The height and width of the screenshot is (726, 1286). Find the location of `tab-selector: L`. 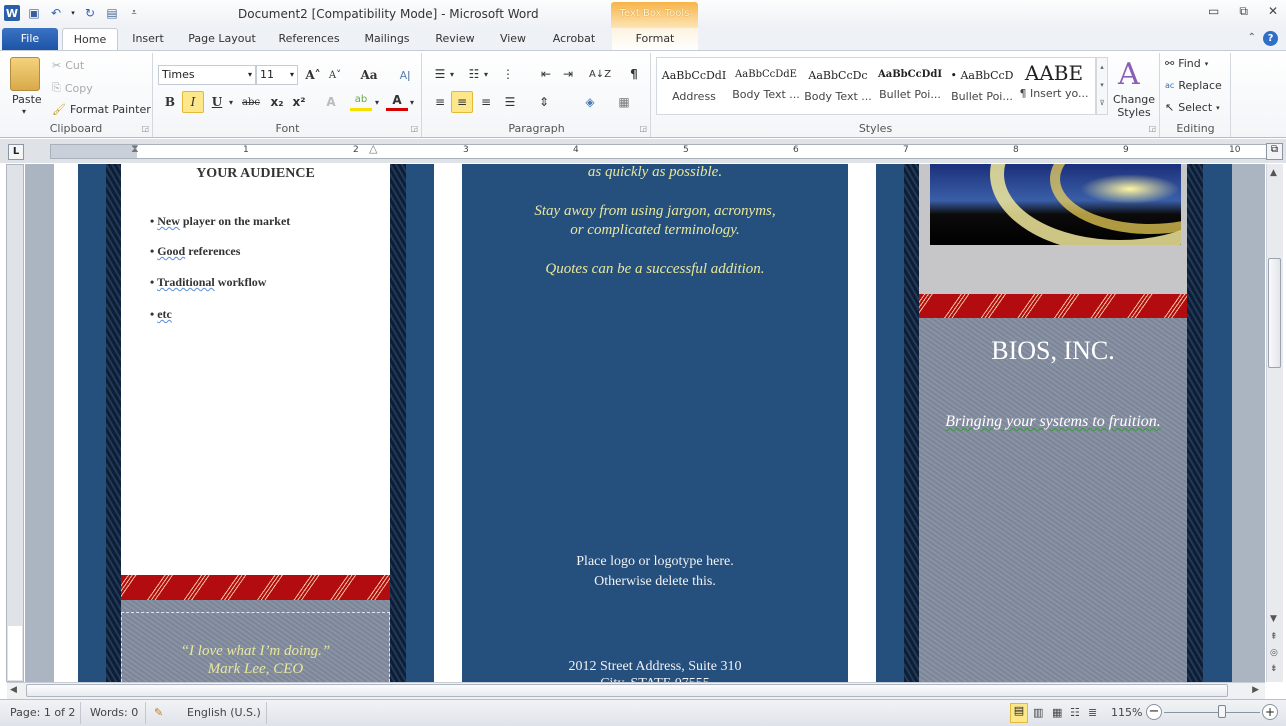

tab-selector: L is located at coordinates (16, 152).